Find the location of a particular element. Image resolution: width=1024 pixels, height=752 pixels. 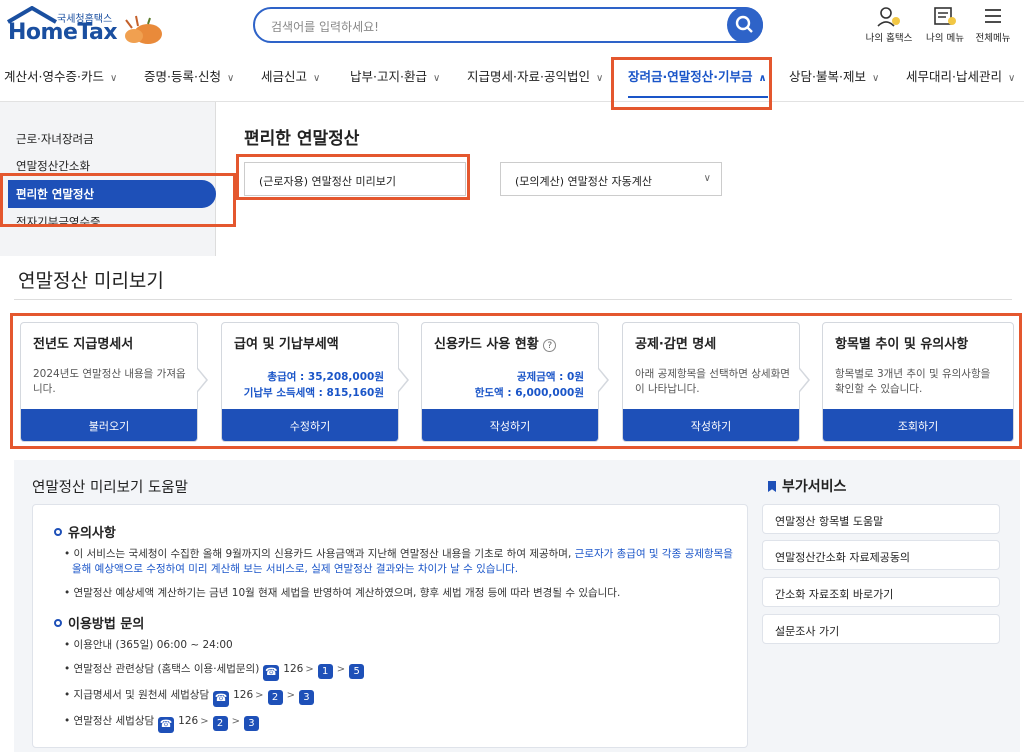

service-item: 연말정산 항목별 도움말 is located at coordinates (881, 519).